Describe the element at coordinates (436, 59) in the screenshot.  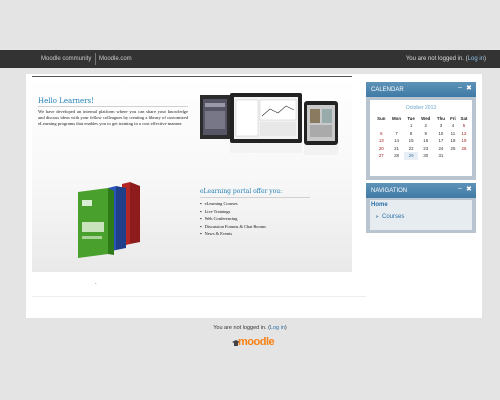
I see `login-prefix: You are not logged in. (` at that location.